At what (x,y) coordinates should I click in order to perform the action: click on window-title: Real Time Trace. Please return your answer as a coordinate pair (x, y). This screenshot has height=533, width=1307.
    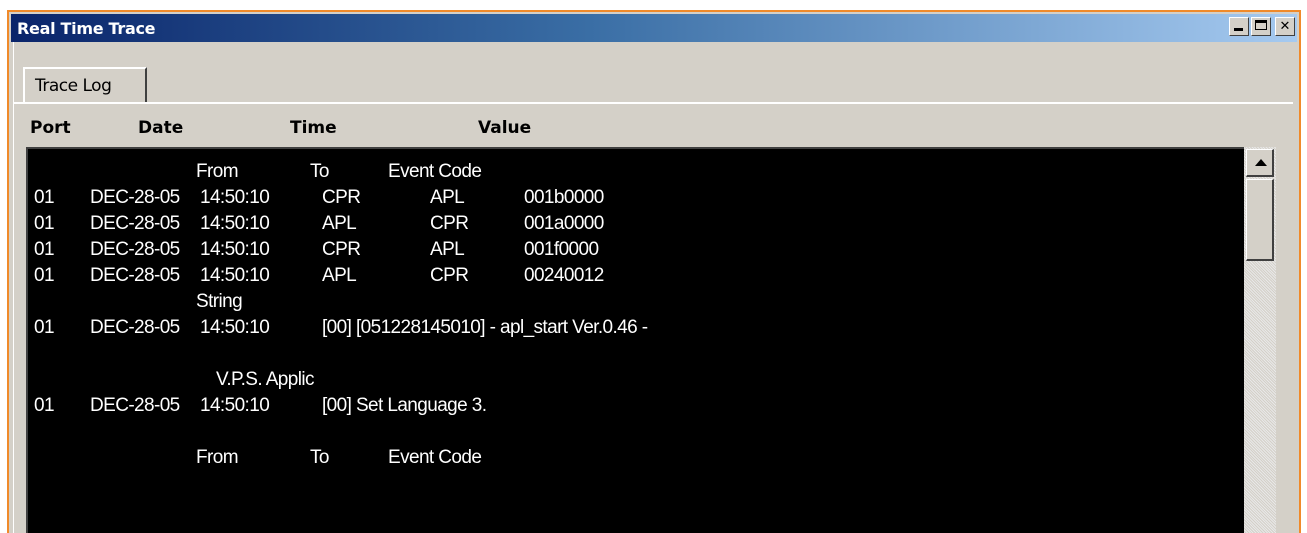
    Looking at the image, I should click on (86, 28).